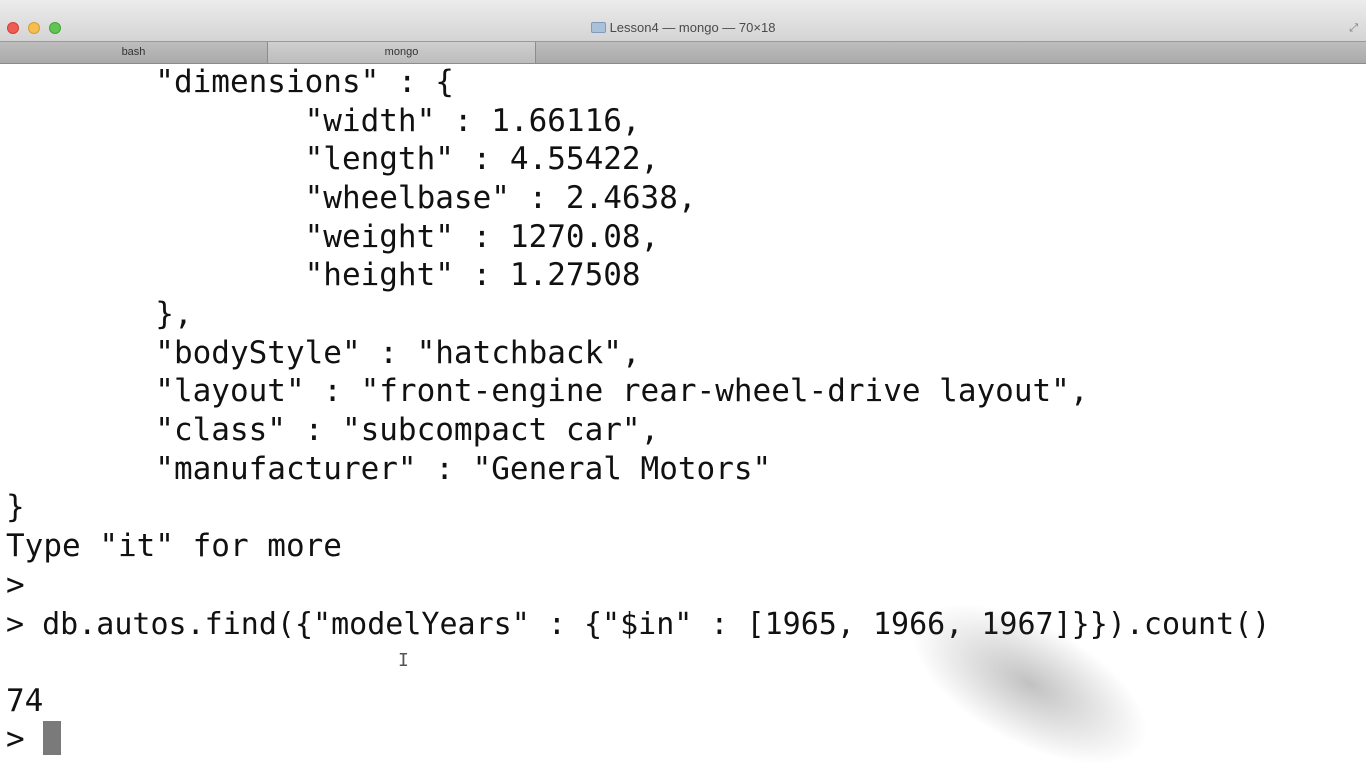 The height and width of the screenshot is (768, 1366). I want to click on fullscreen-icon: ⤢, so click(1353, 28).